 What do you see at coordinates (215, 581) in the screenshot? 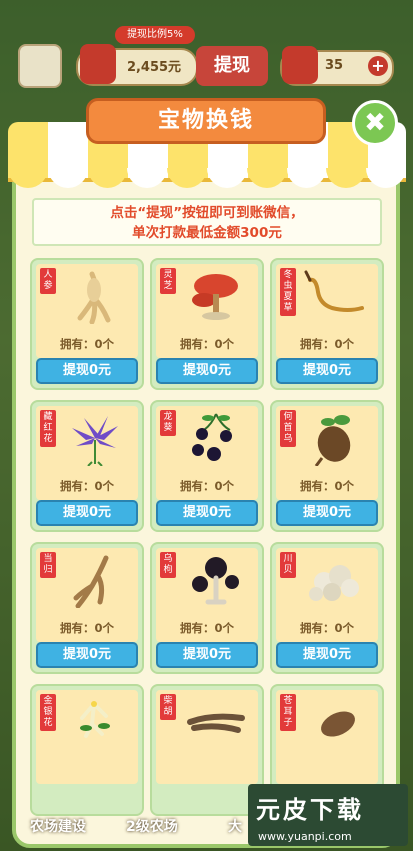
I see `black-berry-icon` at bounding box center [215, 581].